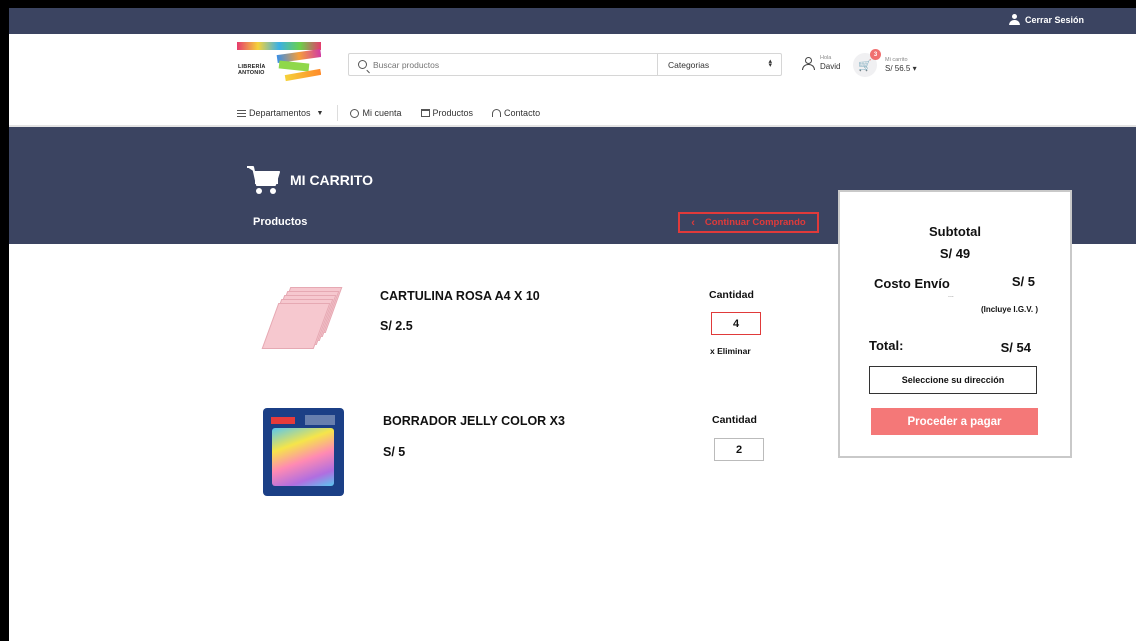  Describe the element at coordinates (303, 457) in the screenshot. I see `eraser-package` at that location.